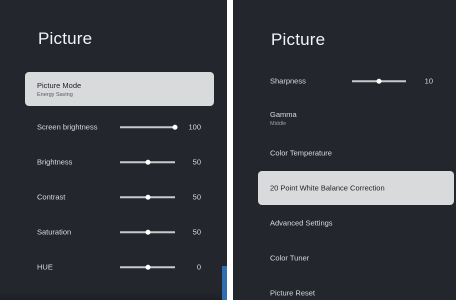 This screenshot has width=456, height=300. What do you see at coordinates (288, 81) in the screenshot?
I see `sharpness-label: Sharpness` at bounding box center [288, 81].